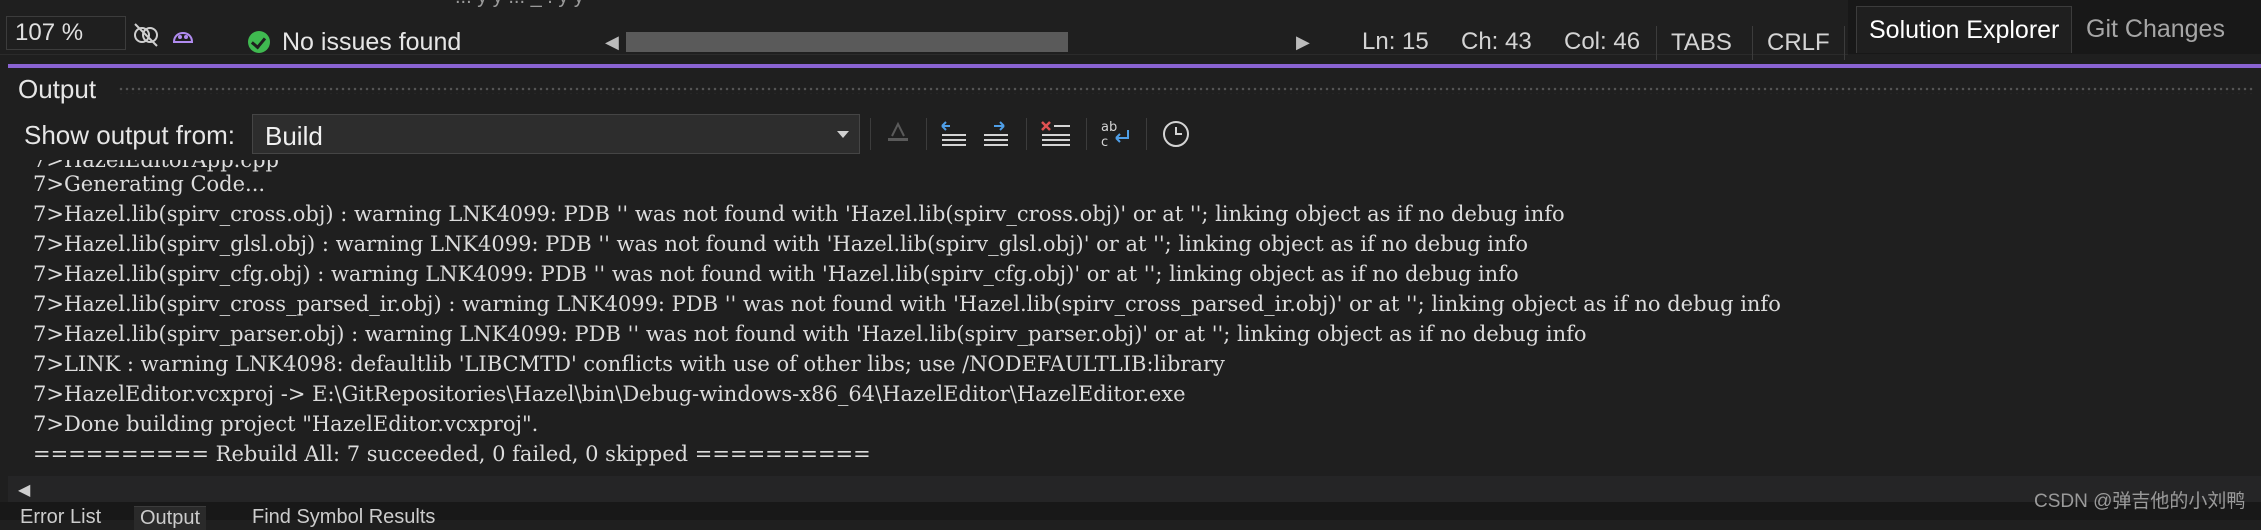 This screenshot has height=530, width=2261. I want to click on copilot-icon, so click(183, 35).